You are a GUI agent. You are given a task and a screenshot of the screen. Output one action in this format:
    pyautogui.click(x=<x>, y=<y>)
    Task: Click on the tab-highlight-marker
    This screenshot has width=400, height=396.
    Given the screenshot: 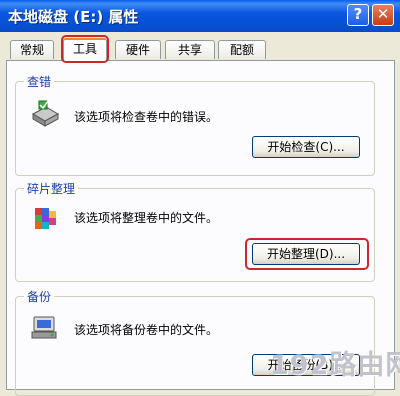 What is the action you would take?
    pyautogui.click(x=85, y=49)
    